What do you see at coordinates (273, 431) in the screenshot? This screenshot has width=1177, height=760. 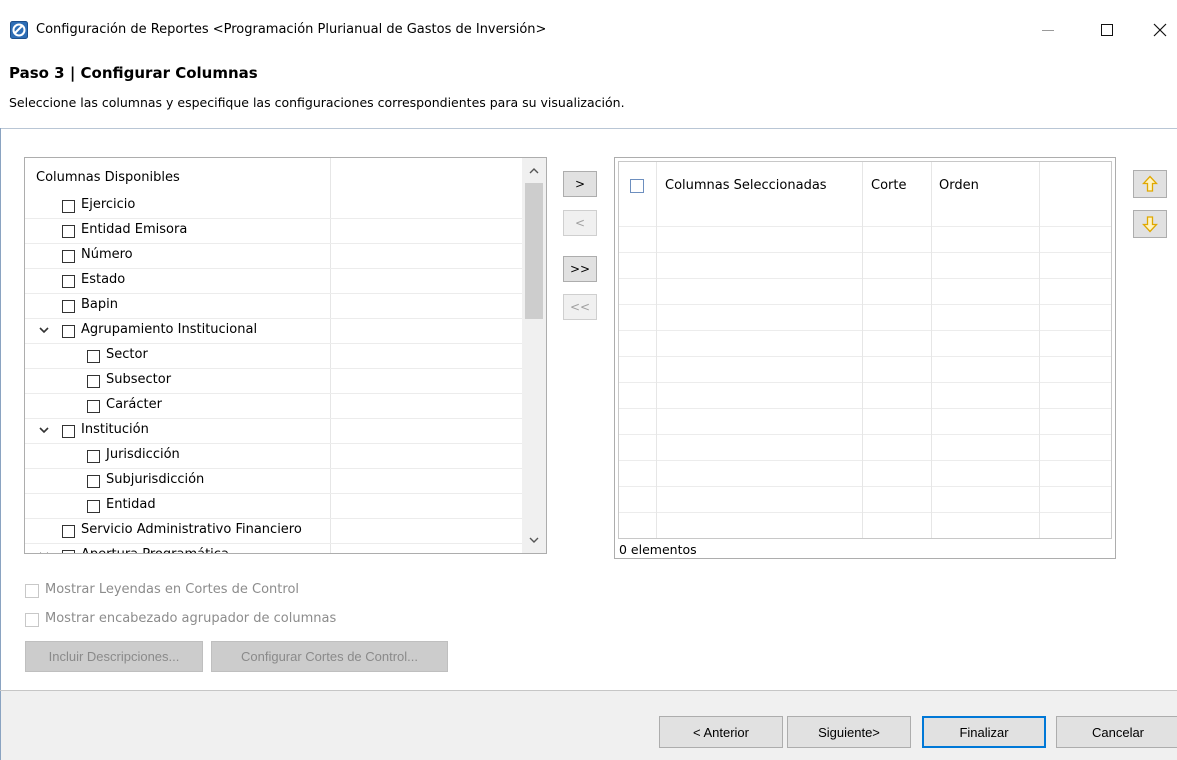 I see `tree-item: Institución` at bounding box center [273, 431].